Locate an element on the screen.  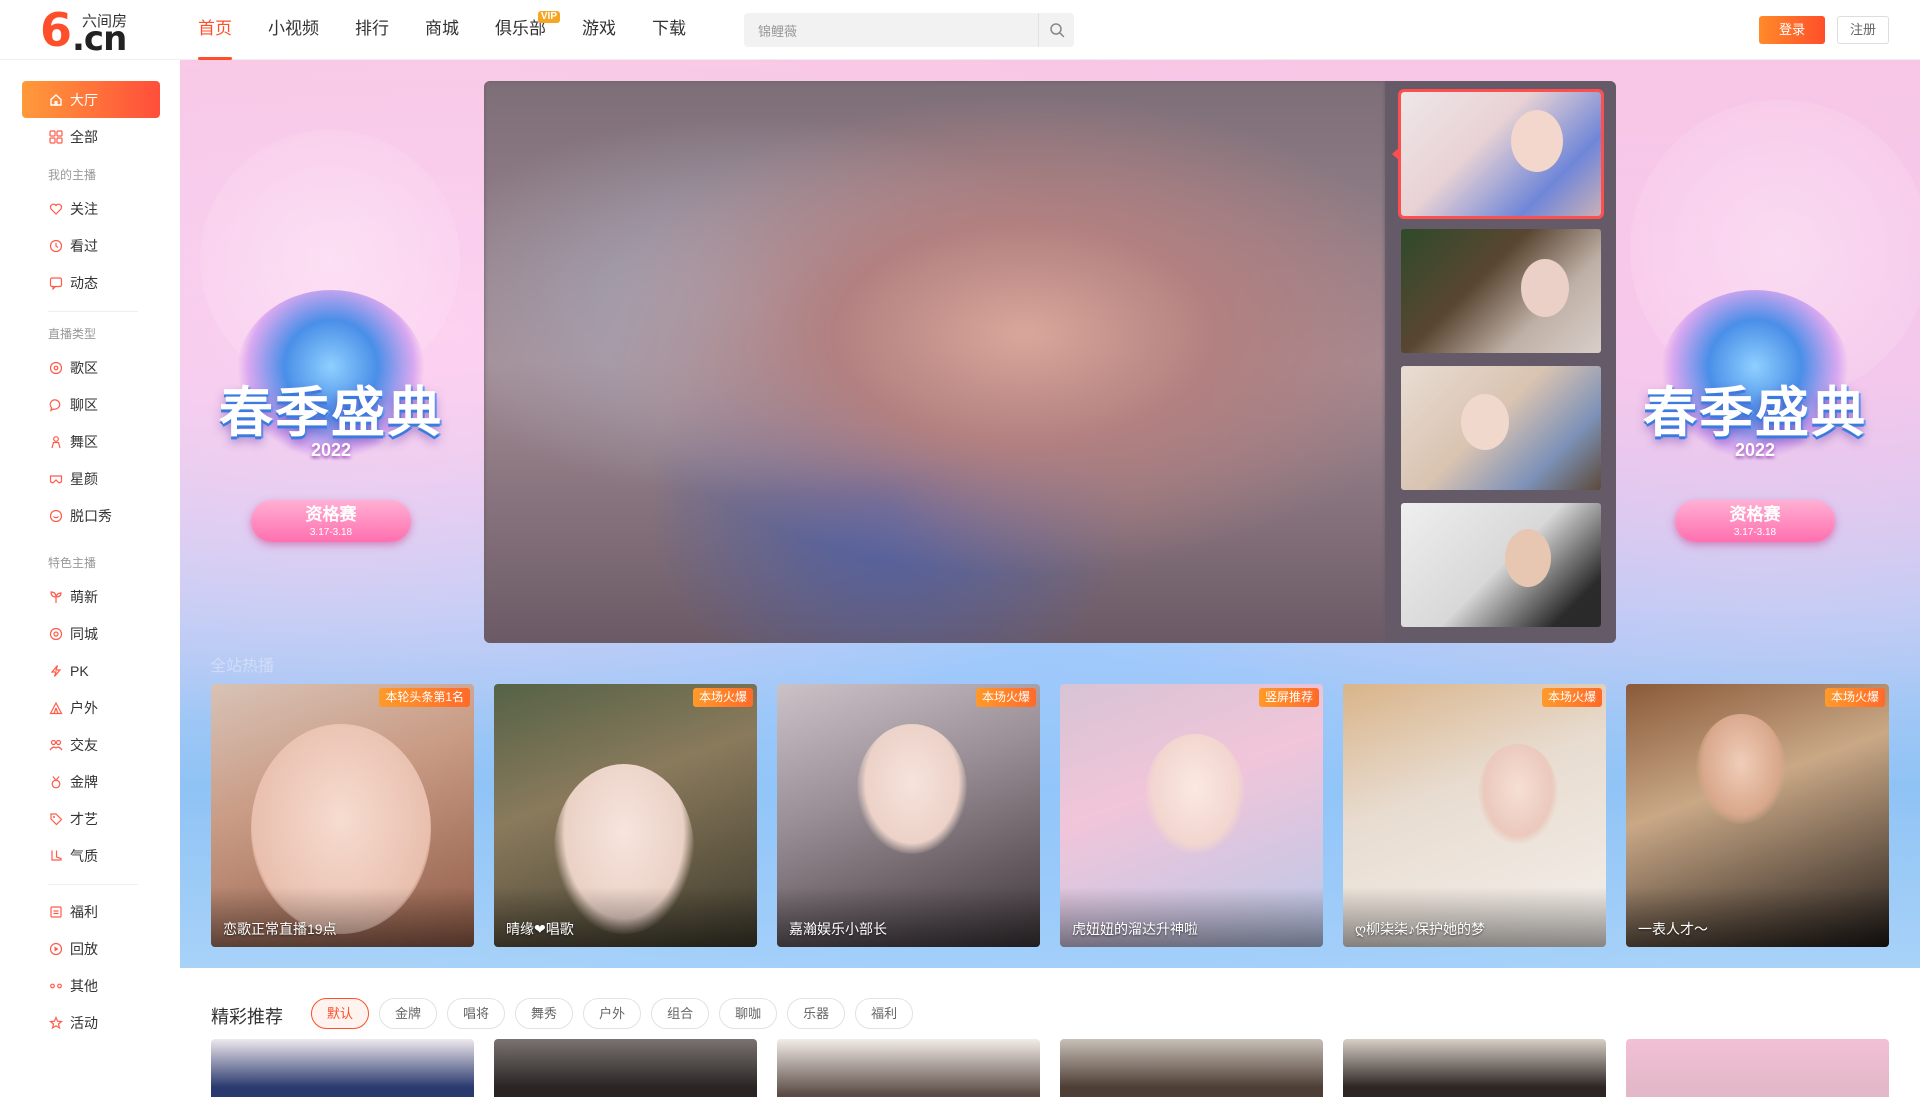
palette-icon is located at coordinates (56, 819).